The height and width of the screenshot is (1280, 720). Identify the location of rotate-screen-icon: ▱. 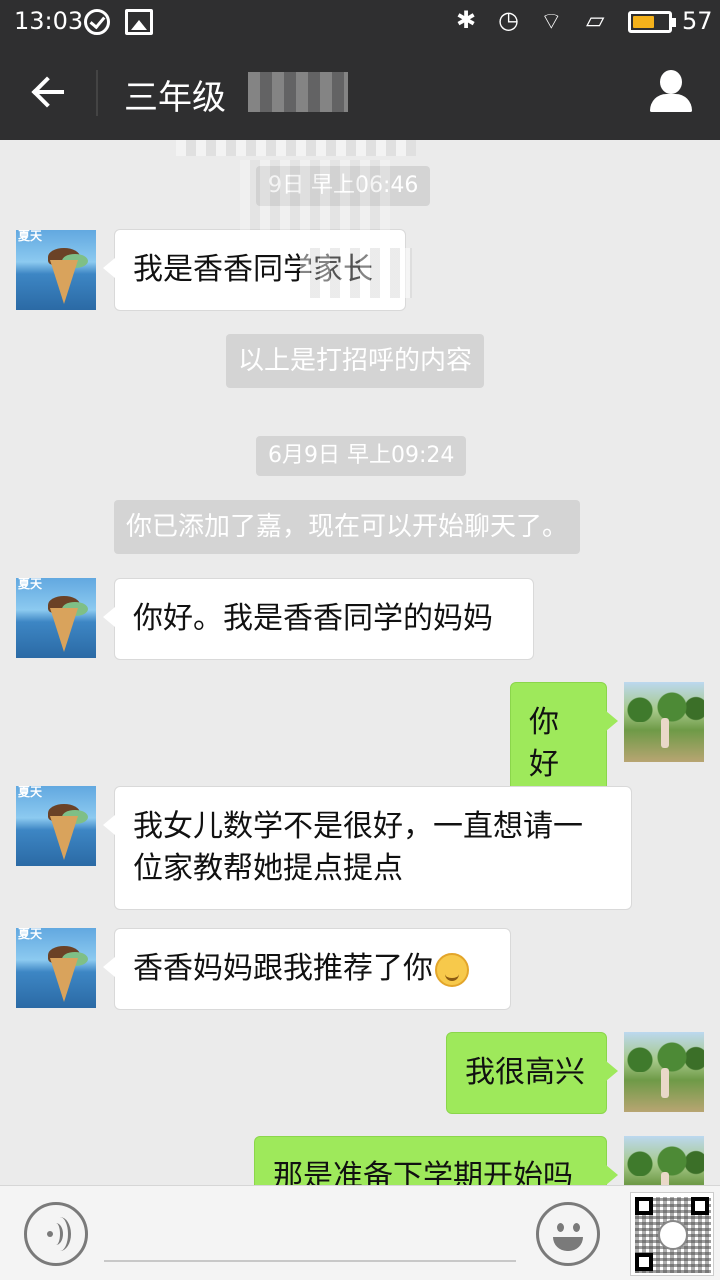
(595, 20).